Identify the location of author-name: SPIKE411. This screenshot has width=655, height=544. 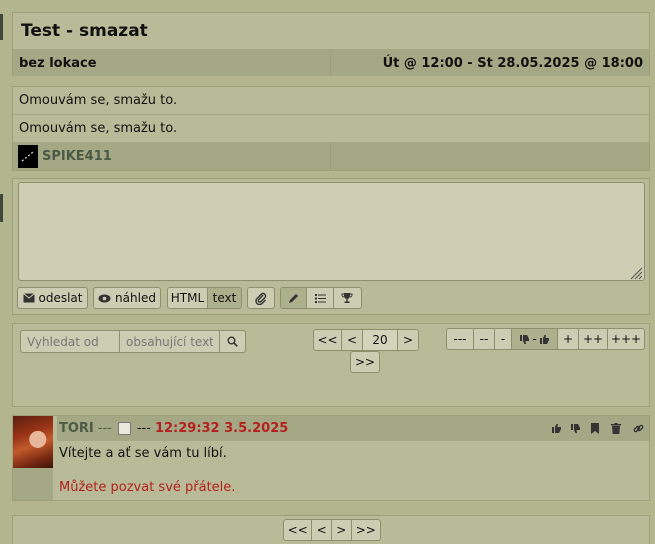
(77, 156).